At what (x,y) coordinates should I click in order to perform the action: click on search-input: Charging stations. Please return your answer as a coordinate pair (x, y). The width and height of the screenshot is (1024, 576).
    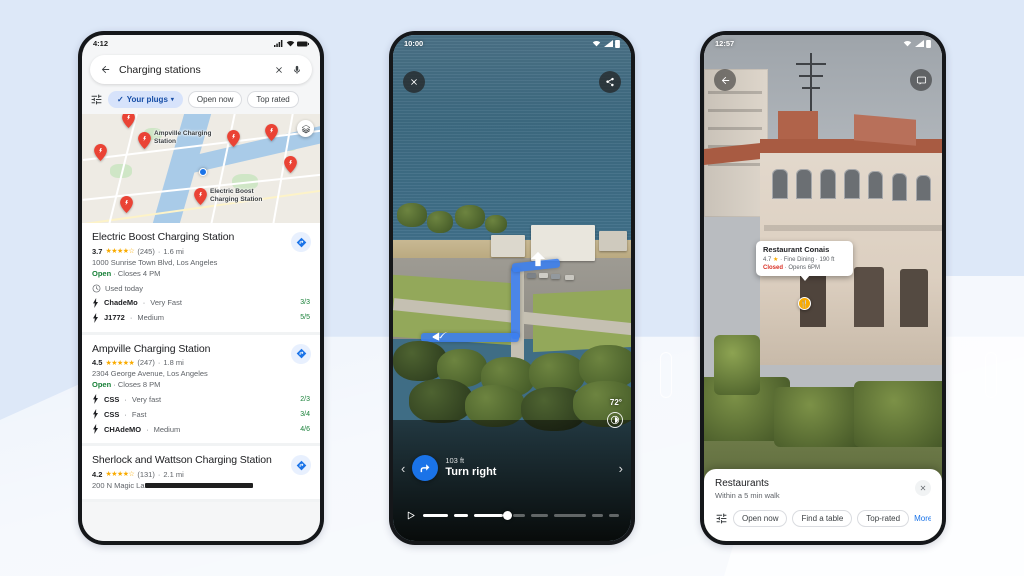
    Looking at the image, I should click on (192, 70).